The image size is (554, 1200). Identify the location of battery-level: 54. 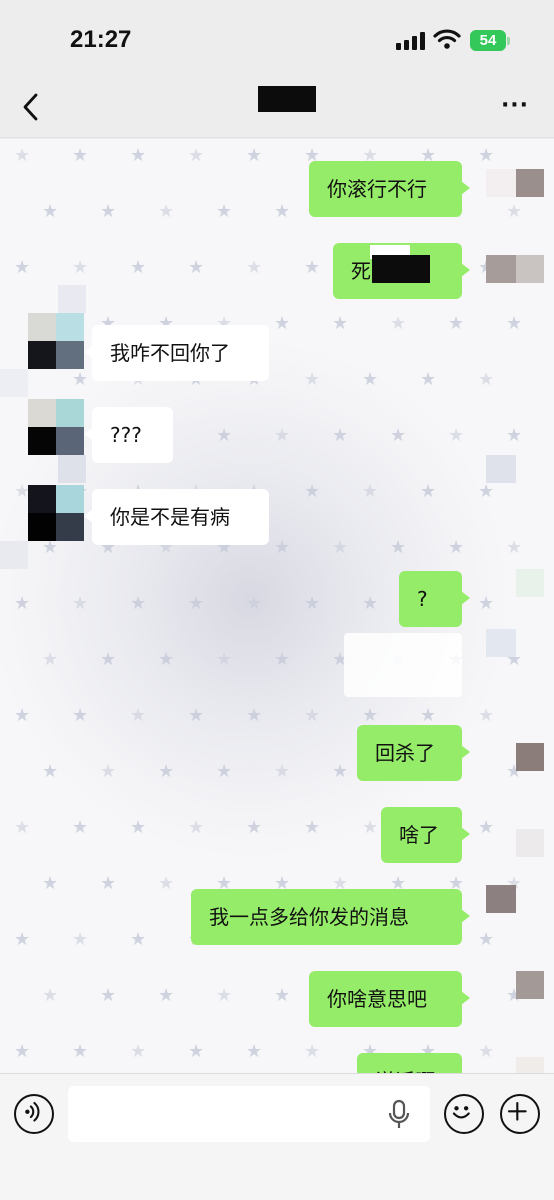
(488, 40).